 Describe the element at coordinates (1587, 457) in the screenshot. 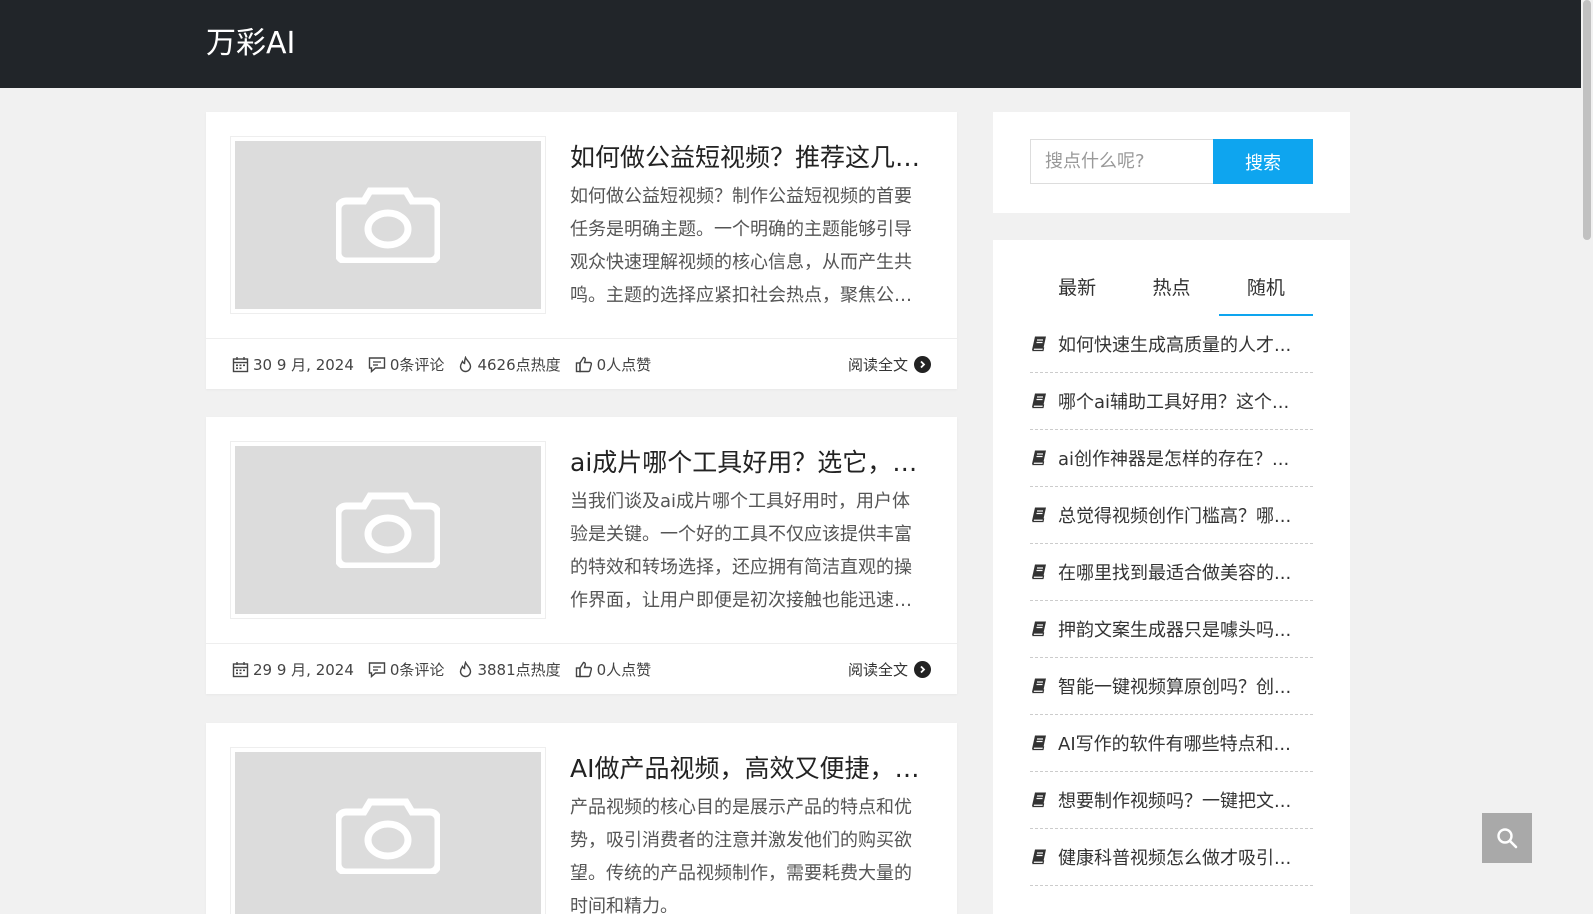

I see `page-scrollbar` at that location.